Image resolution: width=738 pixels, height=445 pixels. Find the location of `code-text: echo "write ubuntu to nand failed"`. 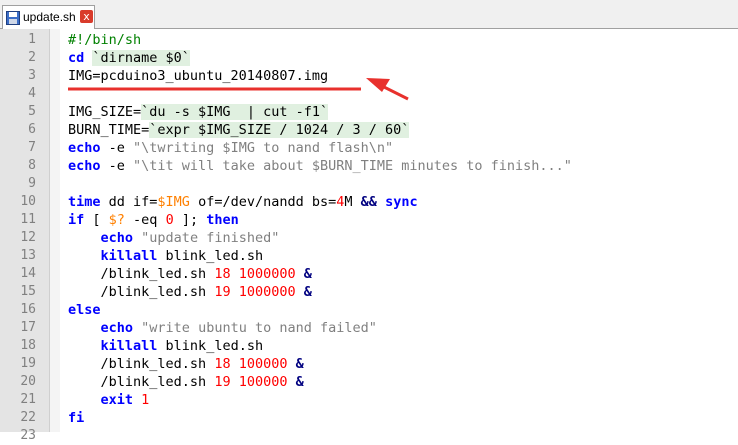

code-text: echo "write ubuntu to nand failed" is located at coordinates (222, 328).